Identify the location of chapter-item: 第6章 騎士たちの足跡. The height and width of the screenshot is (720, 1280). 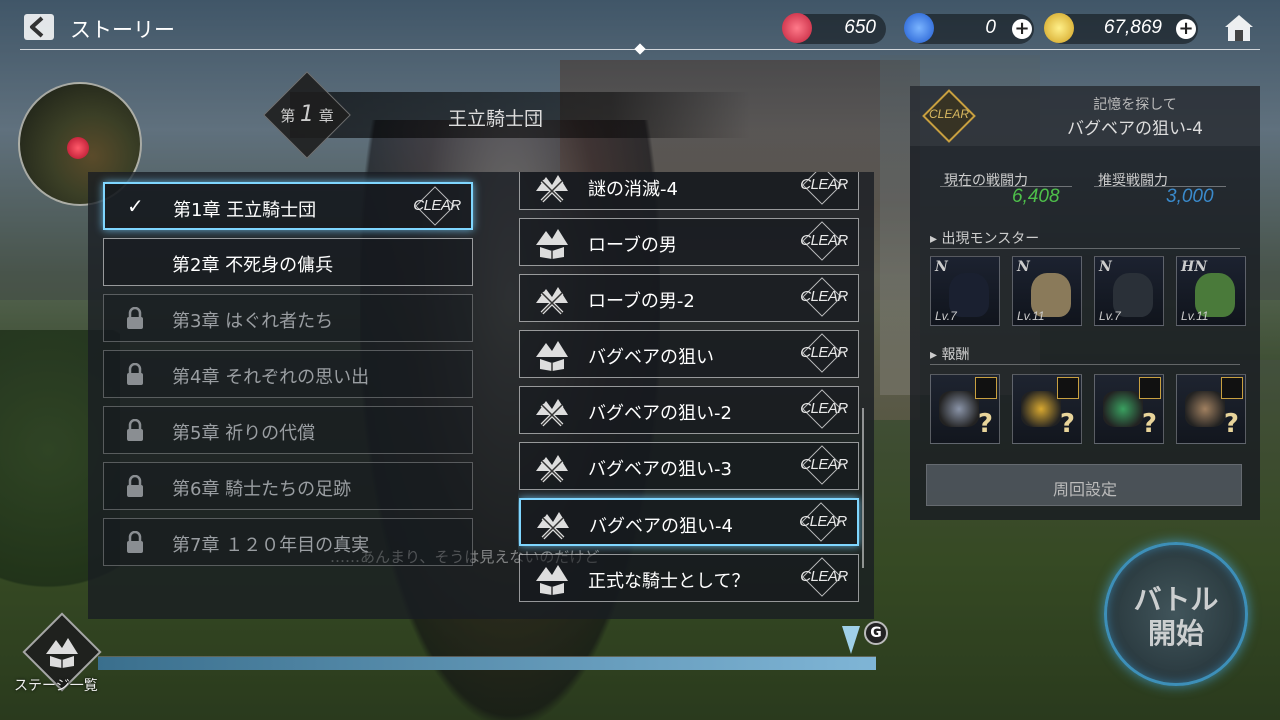
(288, 486).